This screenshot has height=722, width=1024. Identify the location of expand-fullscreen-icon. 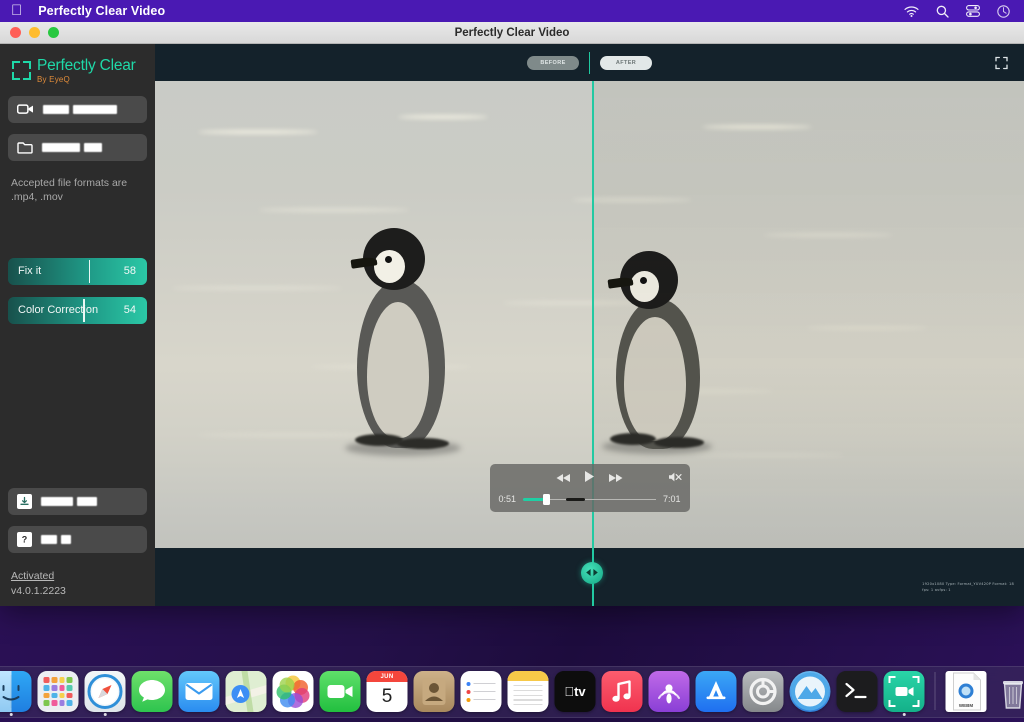
(1001, 62).